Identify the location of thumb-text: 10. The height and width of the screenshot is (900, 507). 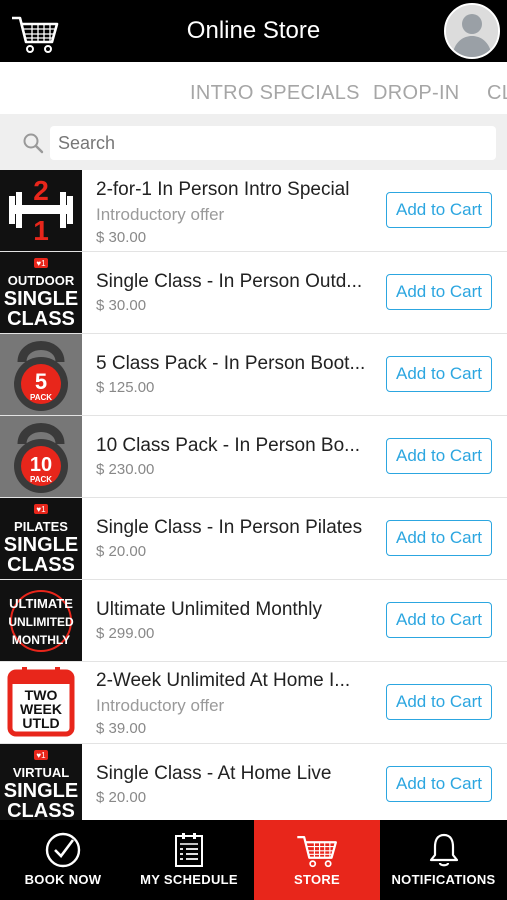
(41, 465).